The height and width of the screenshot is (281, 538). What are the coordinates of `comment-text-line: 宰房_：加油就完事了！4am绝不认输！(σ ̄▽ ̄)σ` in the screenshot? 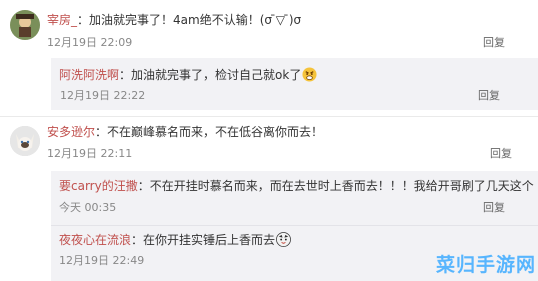 It's located at (174, 20).